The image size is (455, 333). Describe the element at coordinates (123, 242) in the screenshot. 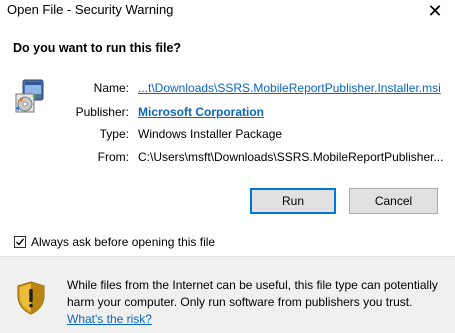

I see `always-ask-label: Always ask before opening this file` at that location.